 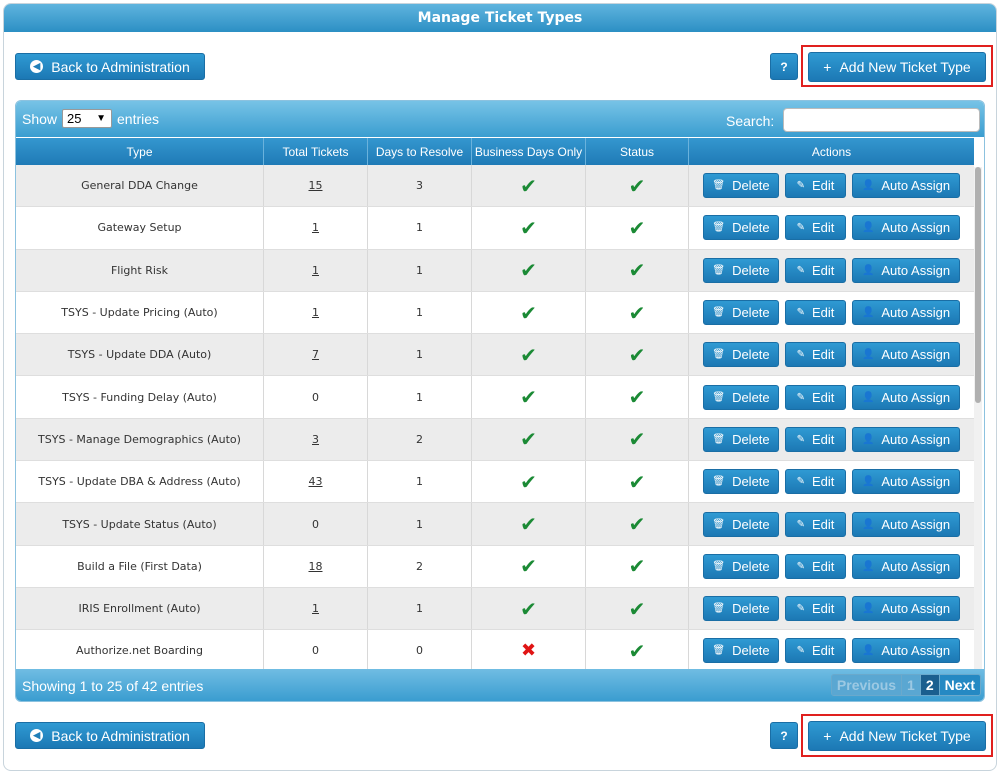 What do you see at coordinates (905, 67) in the screenshot?
I see `add-button-label: Add New Ticket Type` at bounding box center [905, 67].